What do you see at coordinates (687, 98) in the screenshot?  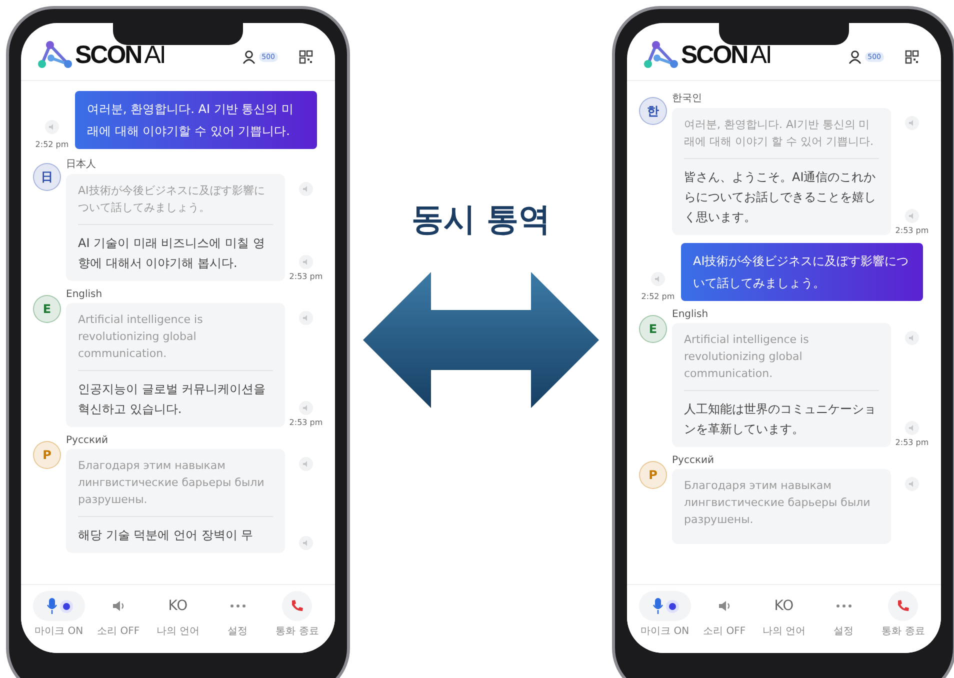 I see `language-label: 한국인` at bounding box center [687, 98].